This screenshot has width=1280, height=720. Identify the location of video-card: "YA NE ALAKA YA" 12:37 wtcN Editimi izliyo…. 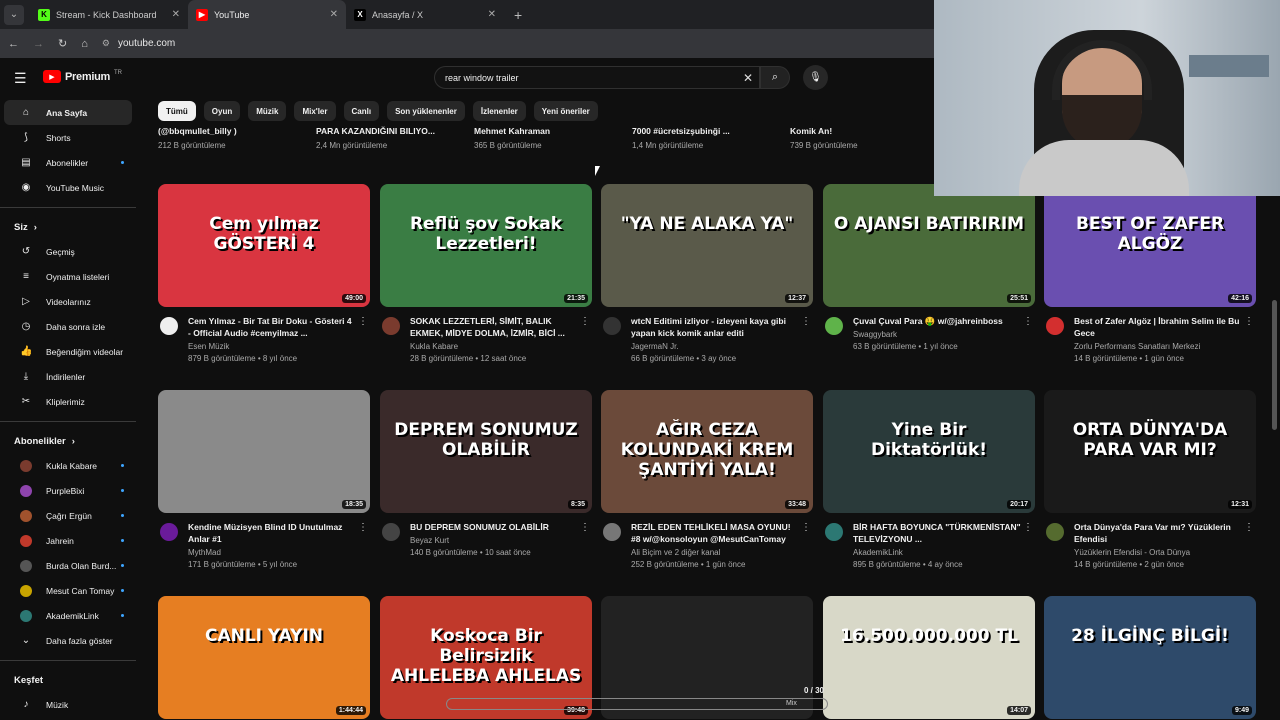
(707, 273).